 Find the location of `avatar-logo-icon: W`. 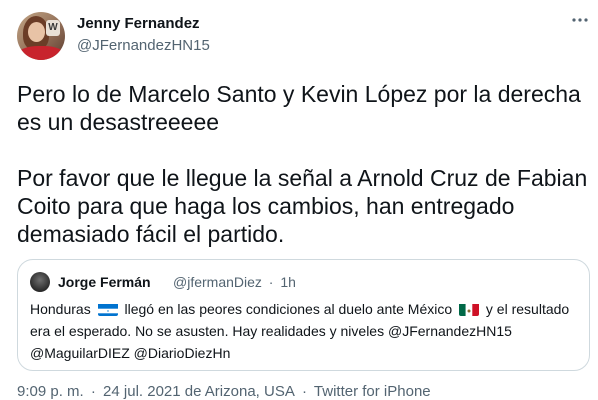

avatar-logo-icon: W is located at coordinates (53, 28).